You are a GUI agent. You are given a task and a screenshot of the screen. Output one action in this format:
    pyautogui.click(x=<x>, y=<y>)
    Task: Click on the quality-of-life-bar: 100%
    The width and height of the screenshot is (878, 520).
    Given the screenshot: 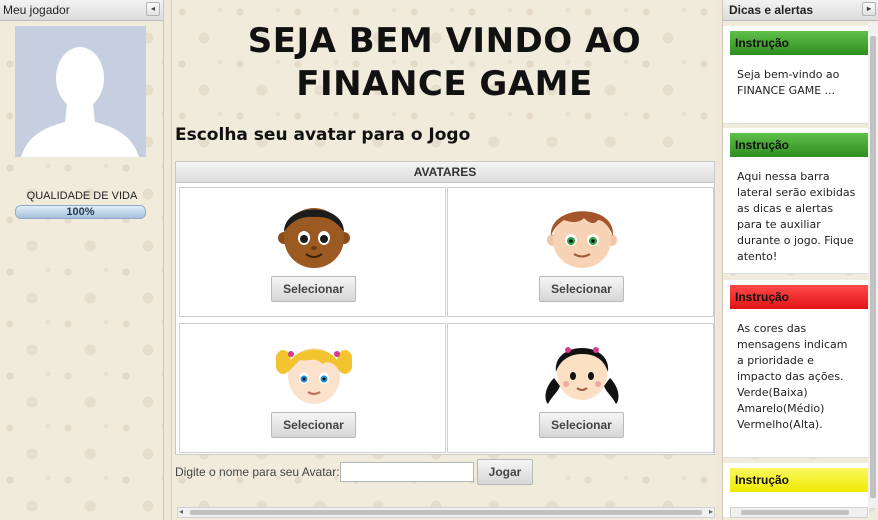 What is the action you would take?
    pyautogui.click(x=80, y=212)
    